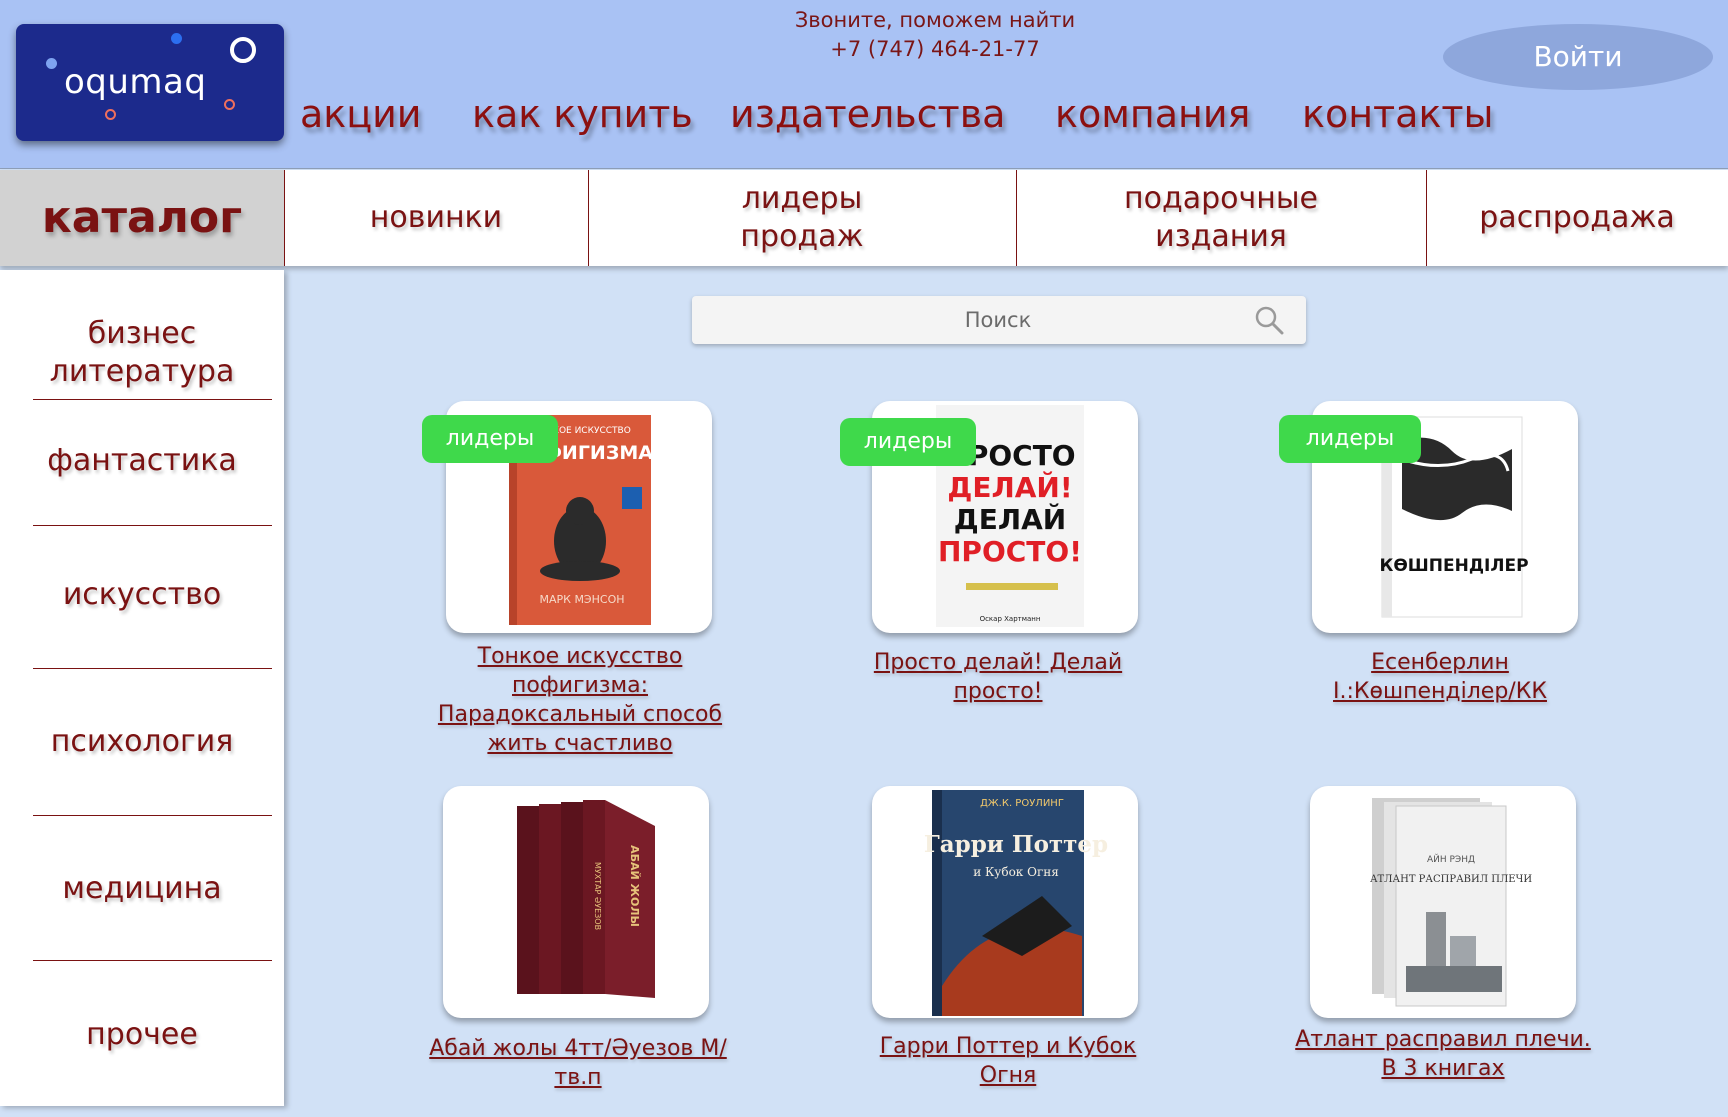 This screenshot has width=1728, height=1117. What do you see at coordinates (142, 595) in the screenshot?
I see `sidebar-item-art: искусство` at bounding box center [142, 595].